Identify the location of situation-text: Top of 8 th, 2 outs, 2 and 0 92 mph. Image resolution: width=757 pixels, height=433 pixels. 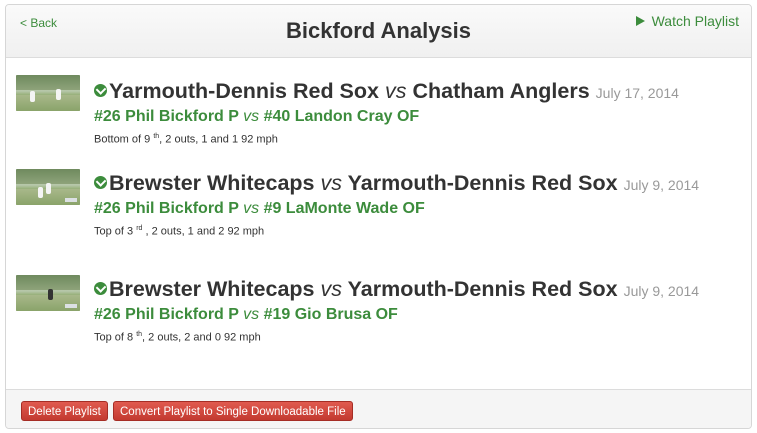
(418, 337).